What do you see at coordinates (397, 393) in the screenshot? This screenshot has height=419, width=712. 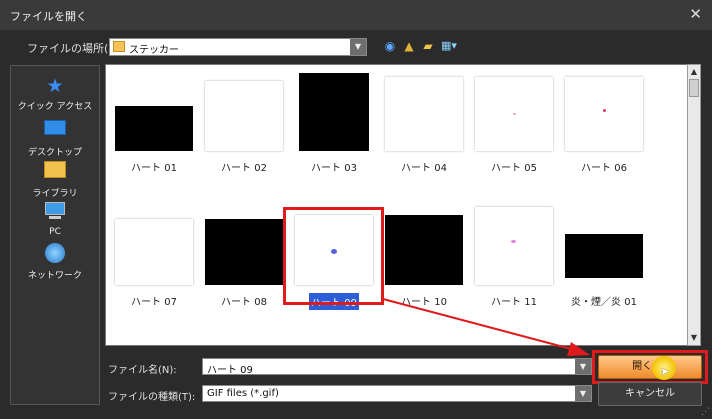 I see `filetype-select: GIF files (*.gif) ▼` at bounding box center [397, 393].